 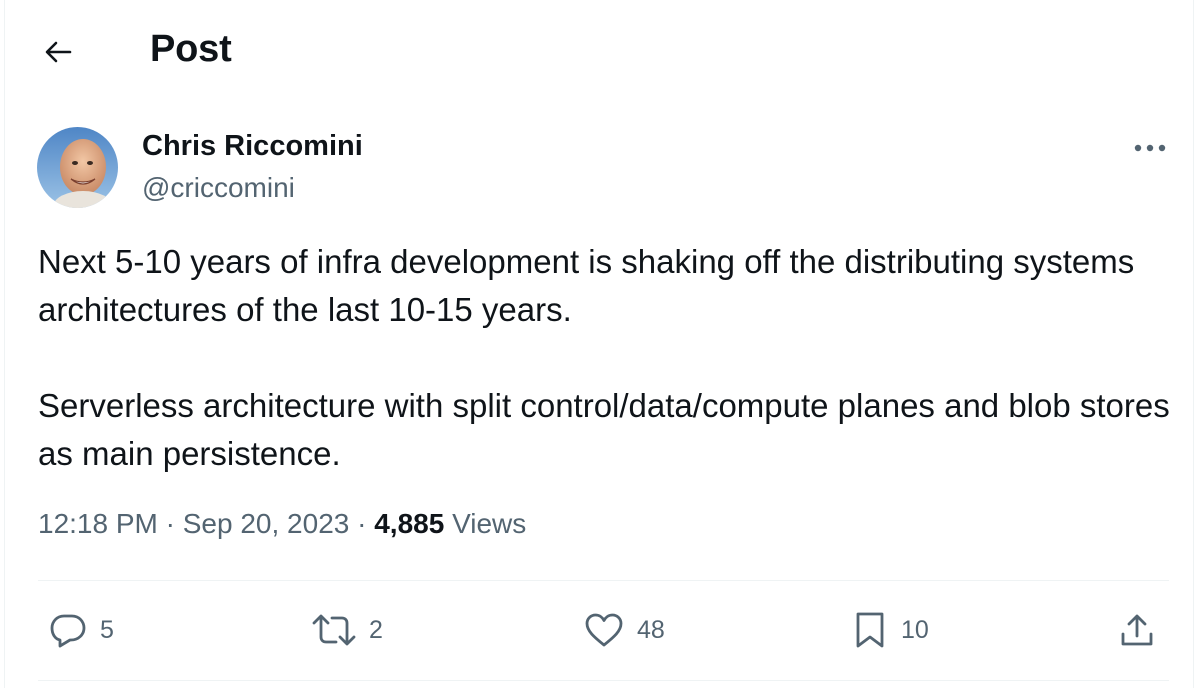 What do you see at coordinates (68, 631) in the screenshot?
I see `reply-icon` at bounding box center [68, 631].